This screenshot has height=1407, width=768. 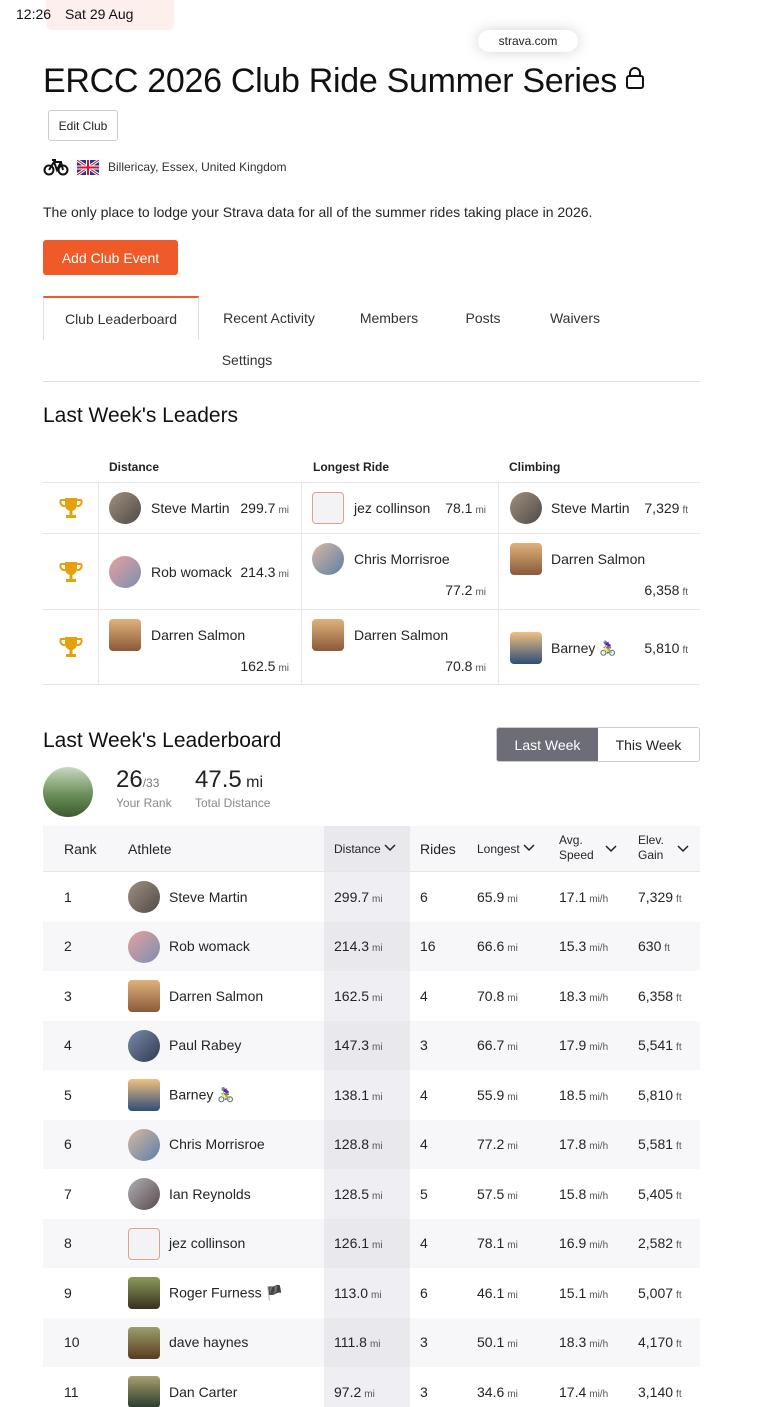 I want to click on url-pill: strava.com, so click(x=528, y=41).